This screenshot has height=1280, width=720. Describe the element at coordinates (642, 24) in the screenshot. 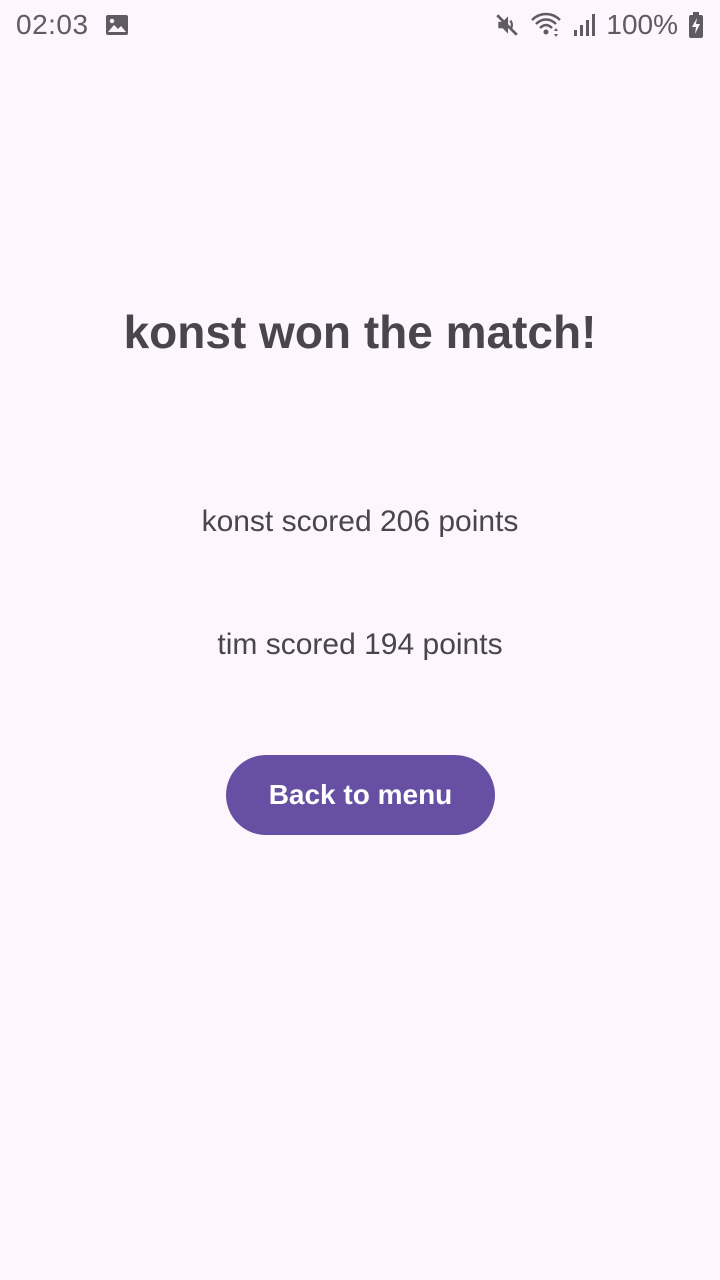

I see `battery-percent: 100%` at that location.